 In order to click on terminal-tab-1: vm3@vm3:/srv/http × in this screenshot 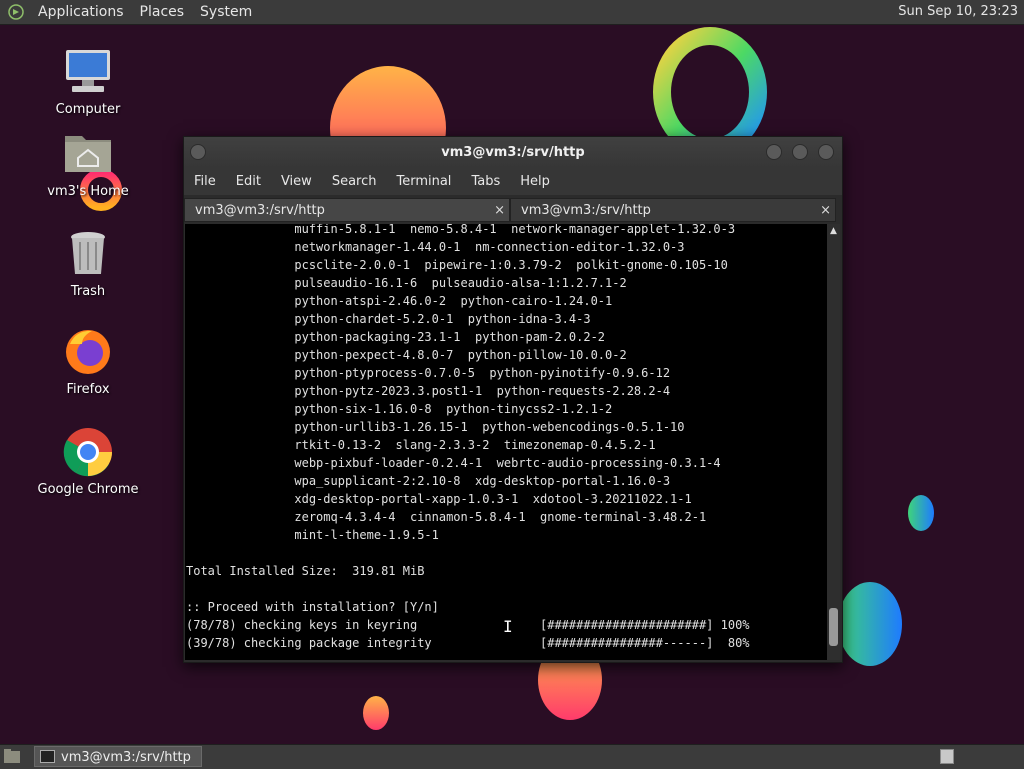, I will do `click(347, 210)`.